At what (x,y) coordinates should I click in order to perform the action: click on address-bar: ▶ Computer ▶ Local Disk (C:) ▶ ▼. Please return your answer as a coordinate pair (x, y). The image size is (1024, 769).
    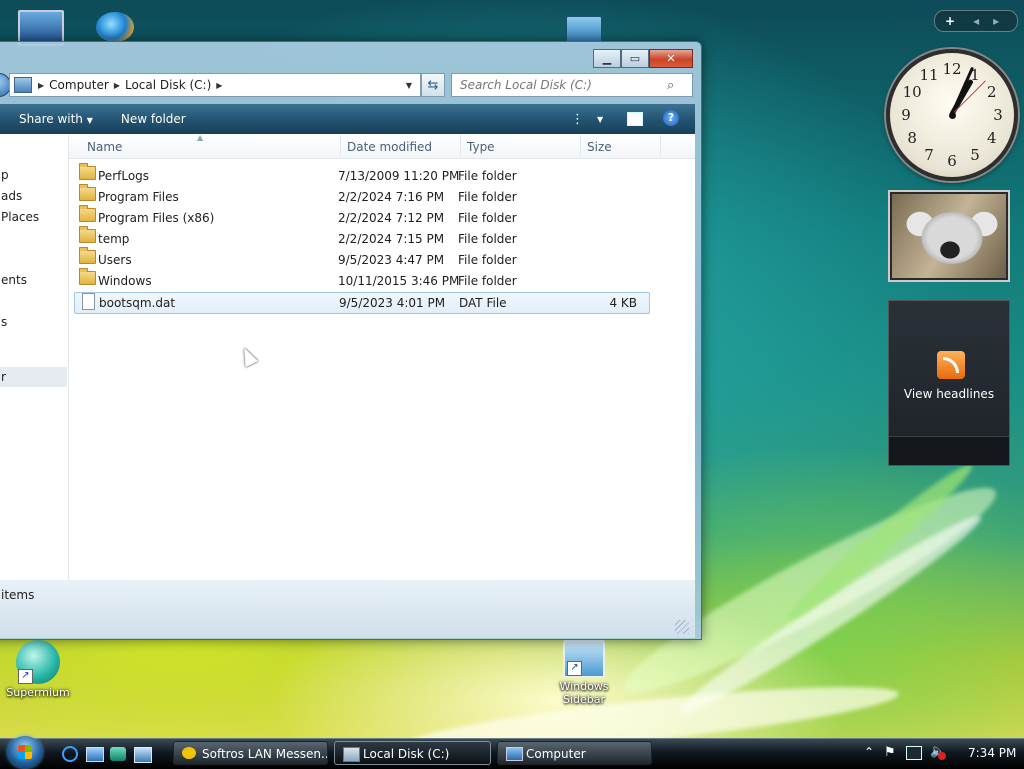
    Looking at the image, I should click on (215, 85).